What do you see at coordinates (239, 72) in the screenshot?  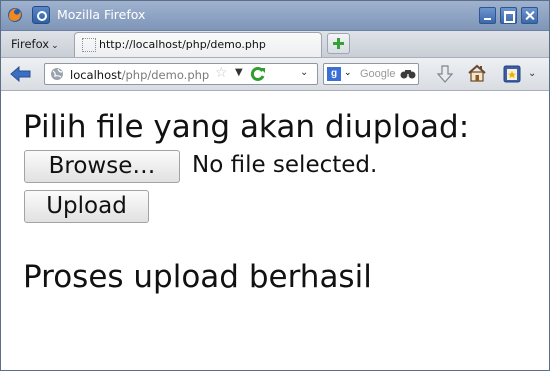 I see `history-dropdown-icon: ▼` at bounding box center [239, 72].